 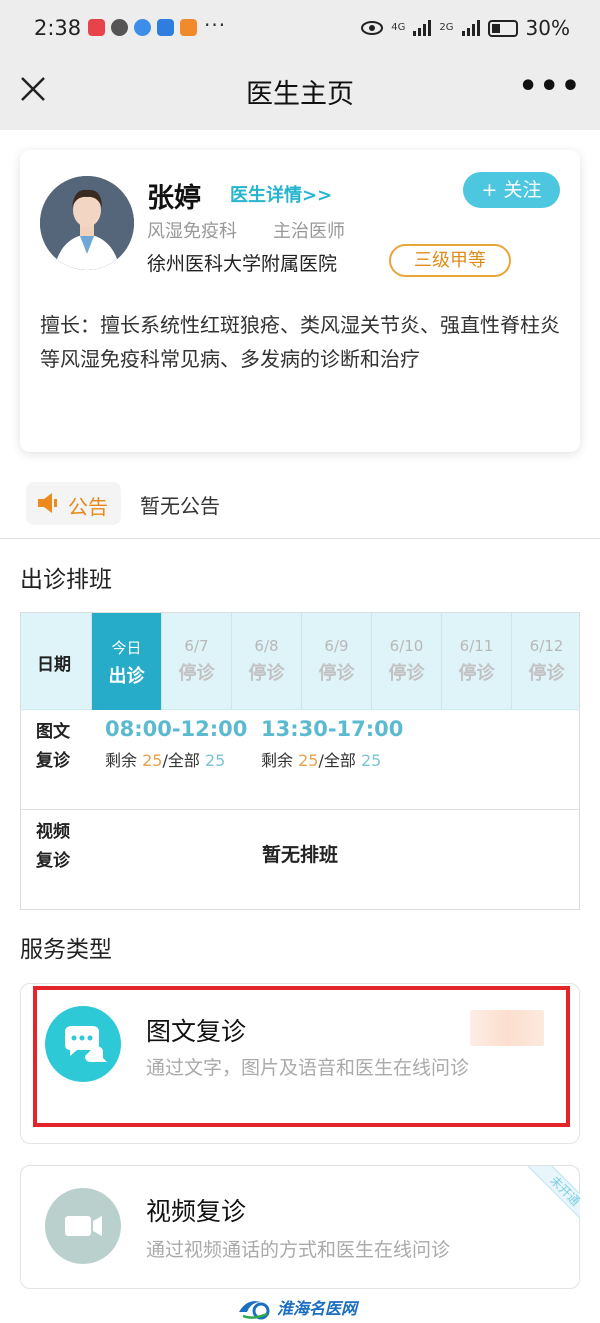 What do you see at coordinates (546, 661) in the screenshot?
I see `schedule-day: 6/12 停诊` at bounding box center [546, 661].